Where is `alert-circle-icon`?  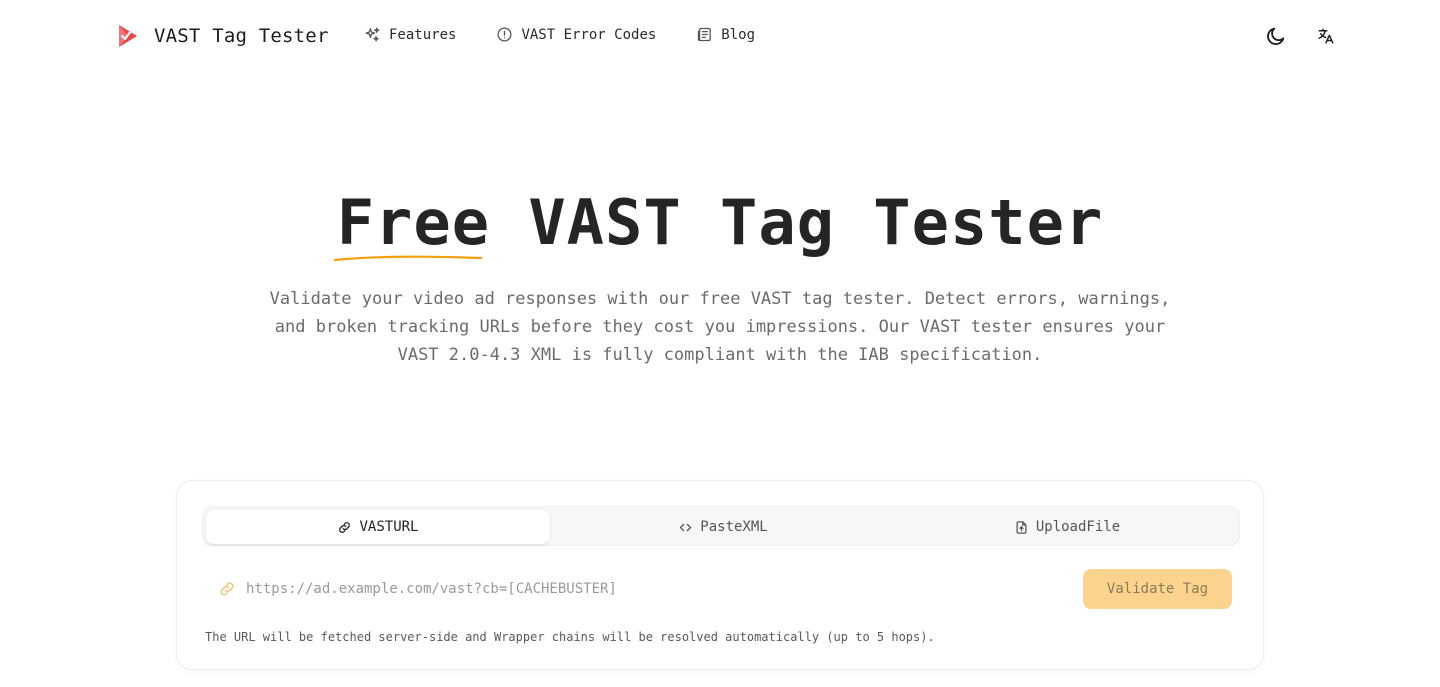
alert-circle-icon is located at coordinates (504, 34).